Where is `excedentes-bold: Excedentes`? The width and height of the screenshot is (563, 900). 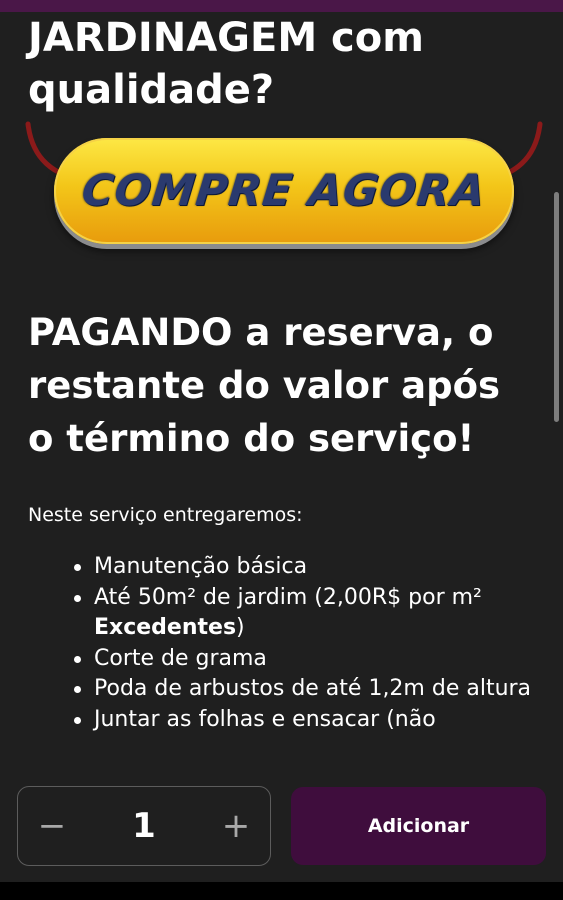 excedentes-bold: Excedentes is located at coordinates (165, 627).